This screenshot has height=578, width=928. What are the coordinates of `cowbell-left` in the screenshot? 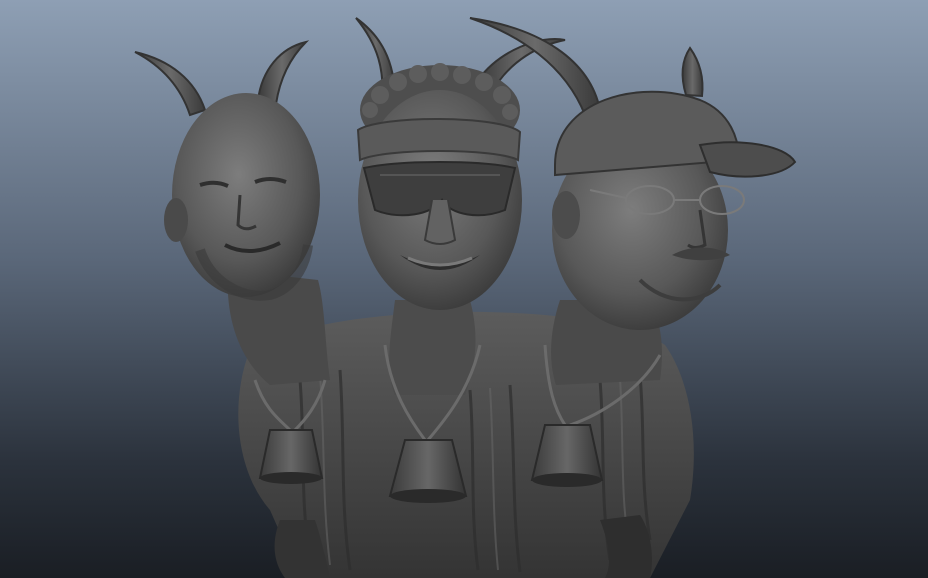 It's located at (291, 456).